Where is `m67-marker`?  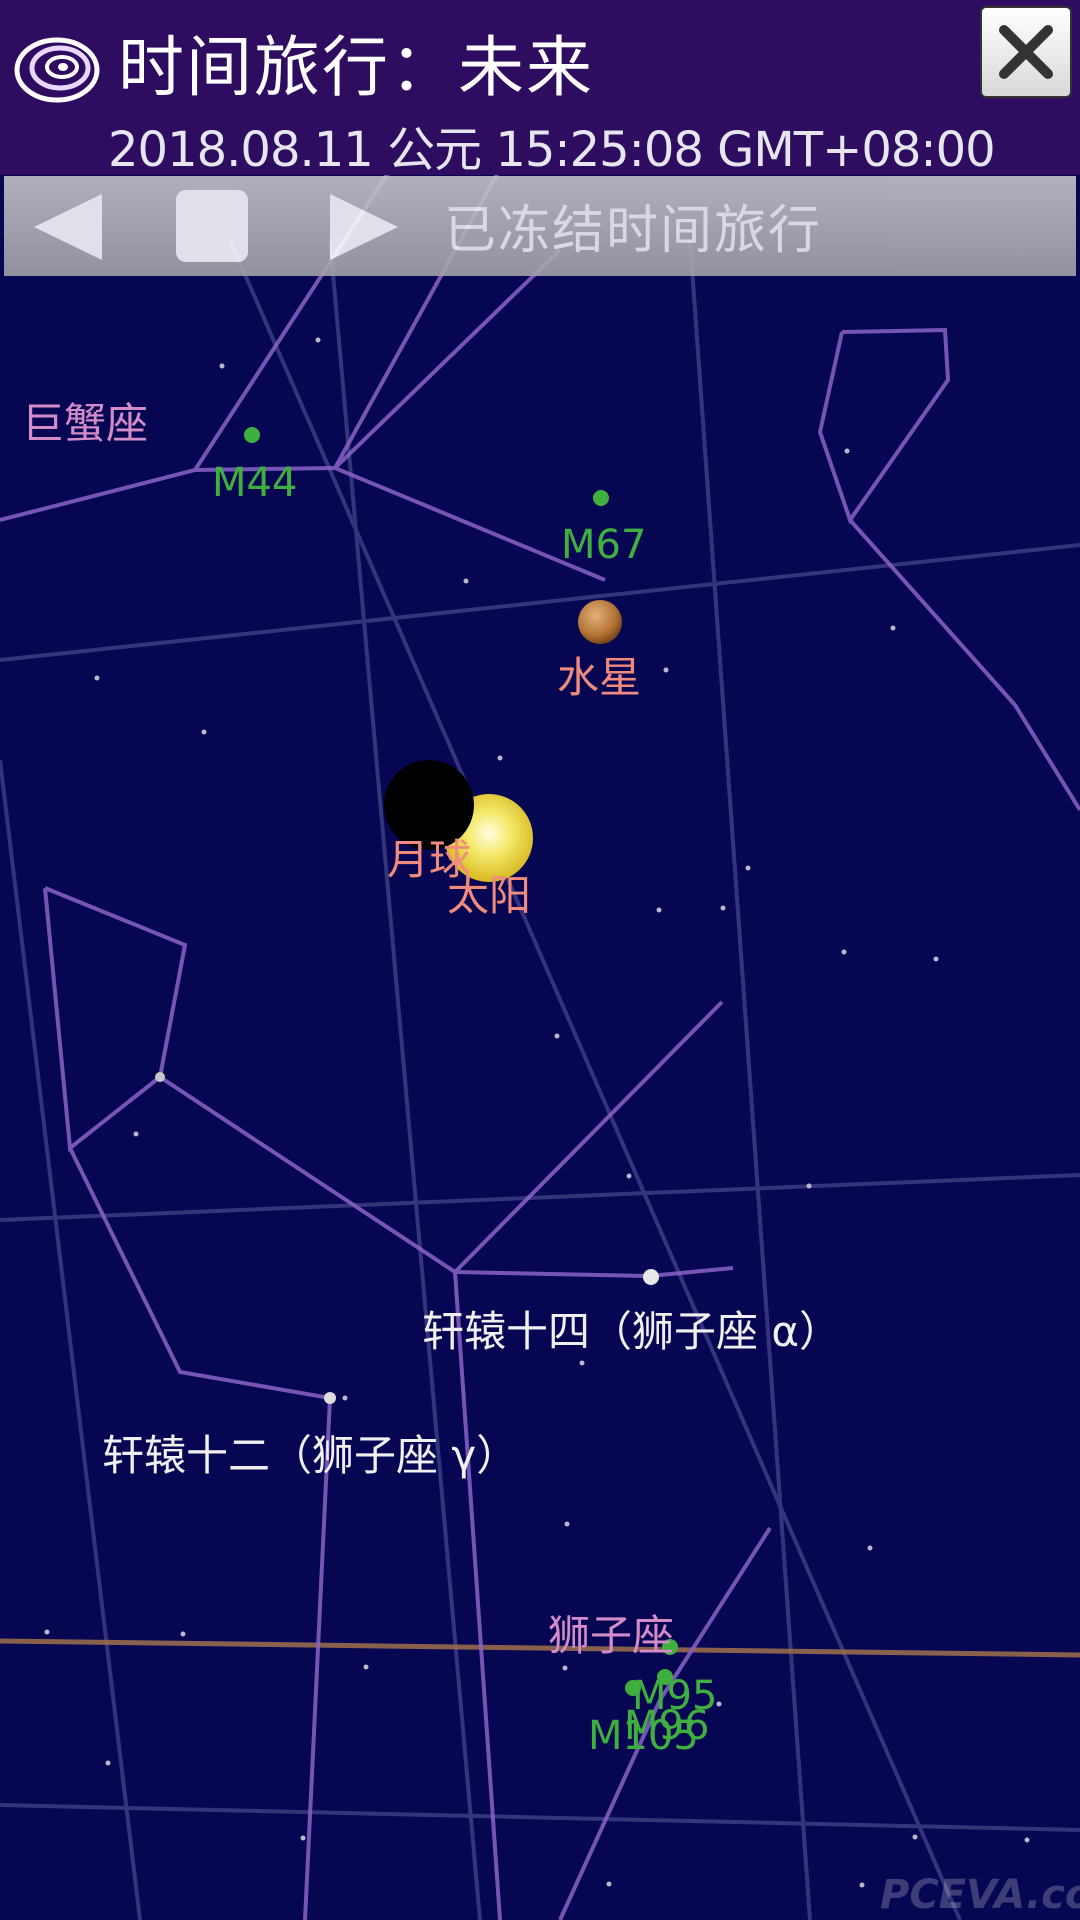
m67-marker is located at coordinates (601, 498).